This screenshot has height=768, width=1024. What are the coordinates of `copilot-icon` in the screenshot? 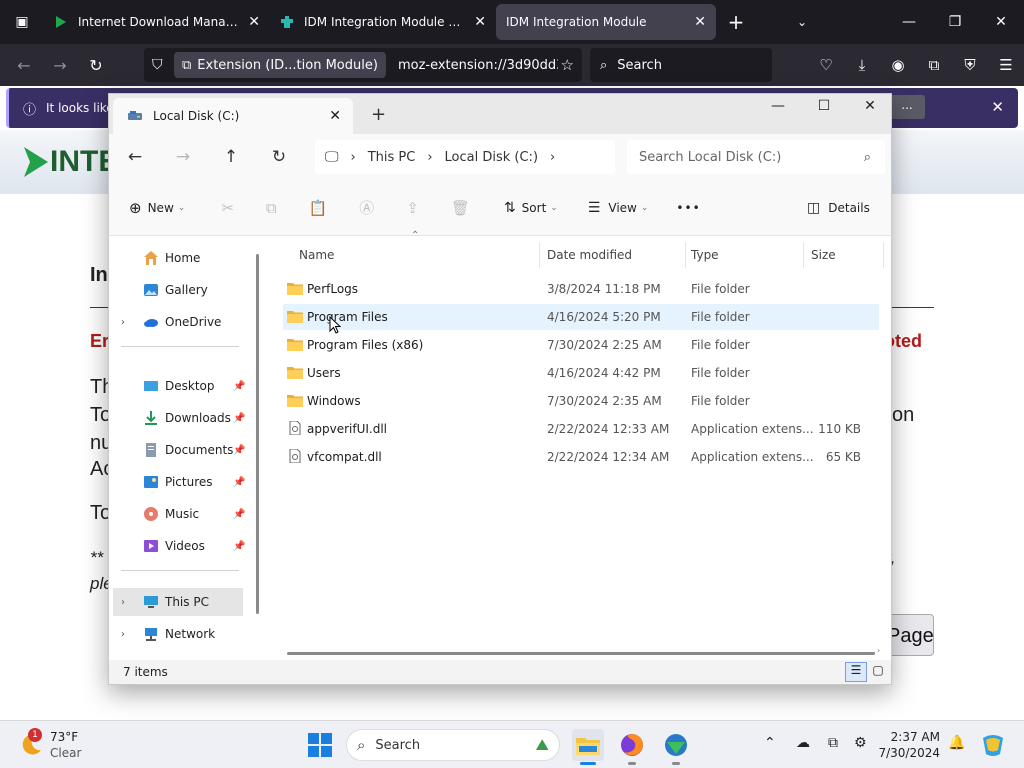 It's located at (993, 745).